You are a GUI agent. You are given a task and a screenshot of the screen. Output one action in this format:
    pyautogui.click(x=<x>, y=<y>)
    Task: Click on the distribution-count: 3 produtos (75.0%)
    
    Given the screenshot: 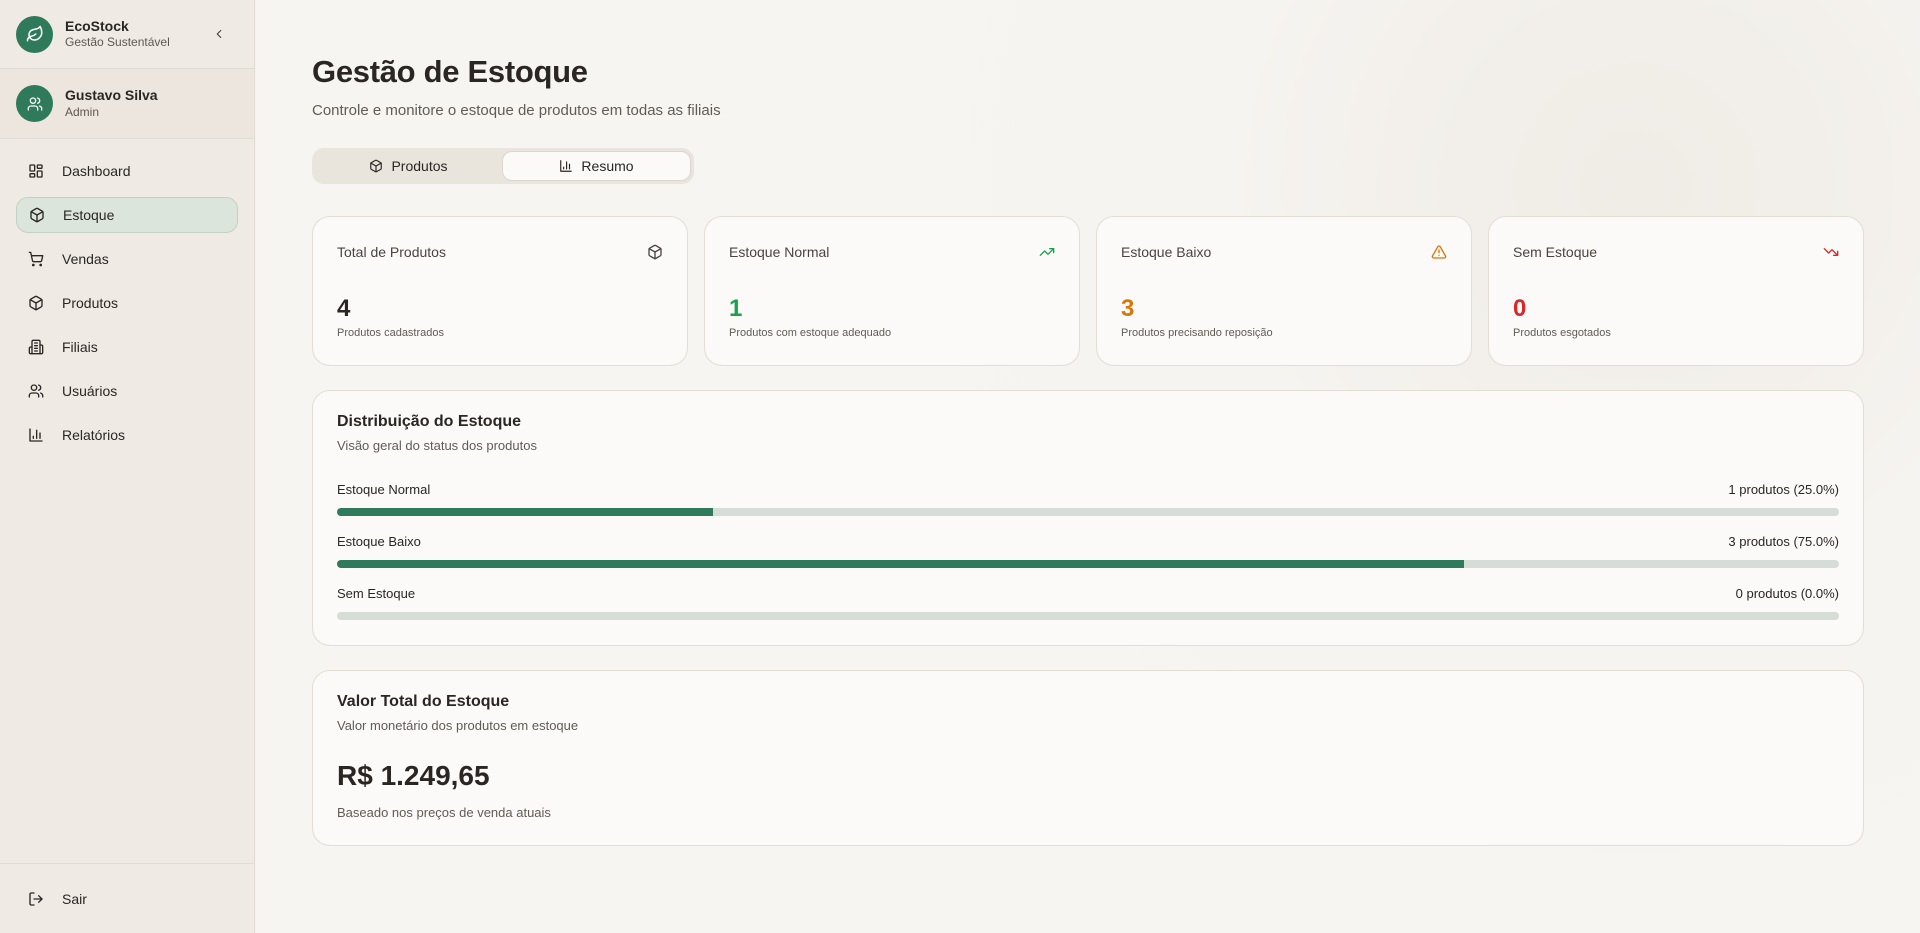 What is the action you would take?
    pyautogui.click(x=1783, y=541)
    